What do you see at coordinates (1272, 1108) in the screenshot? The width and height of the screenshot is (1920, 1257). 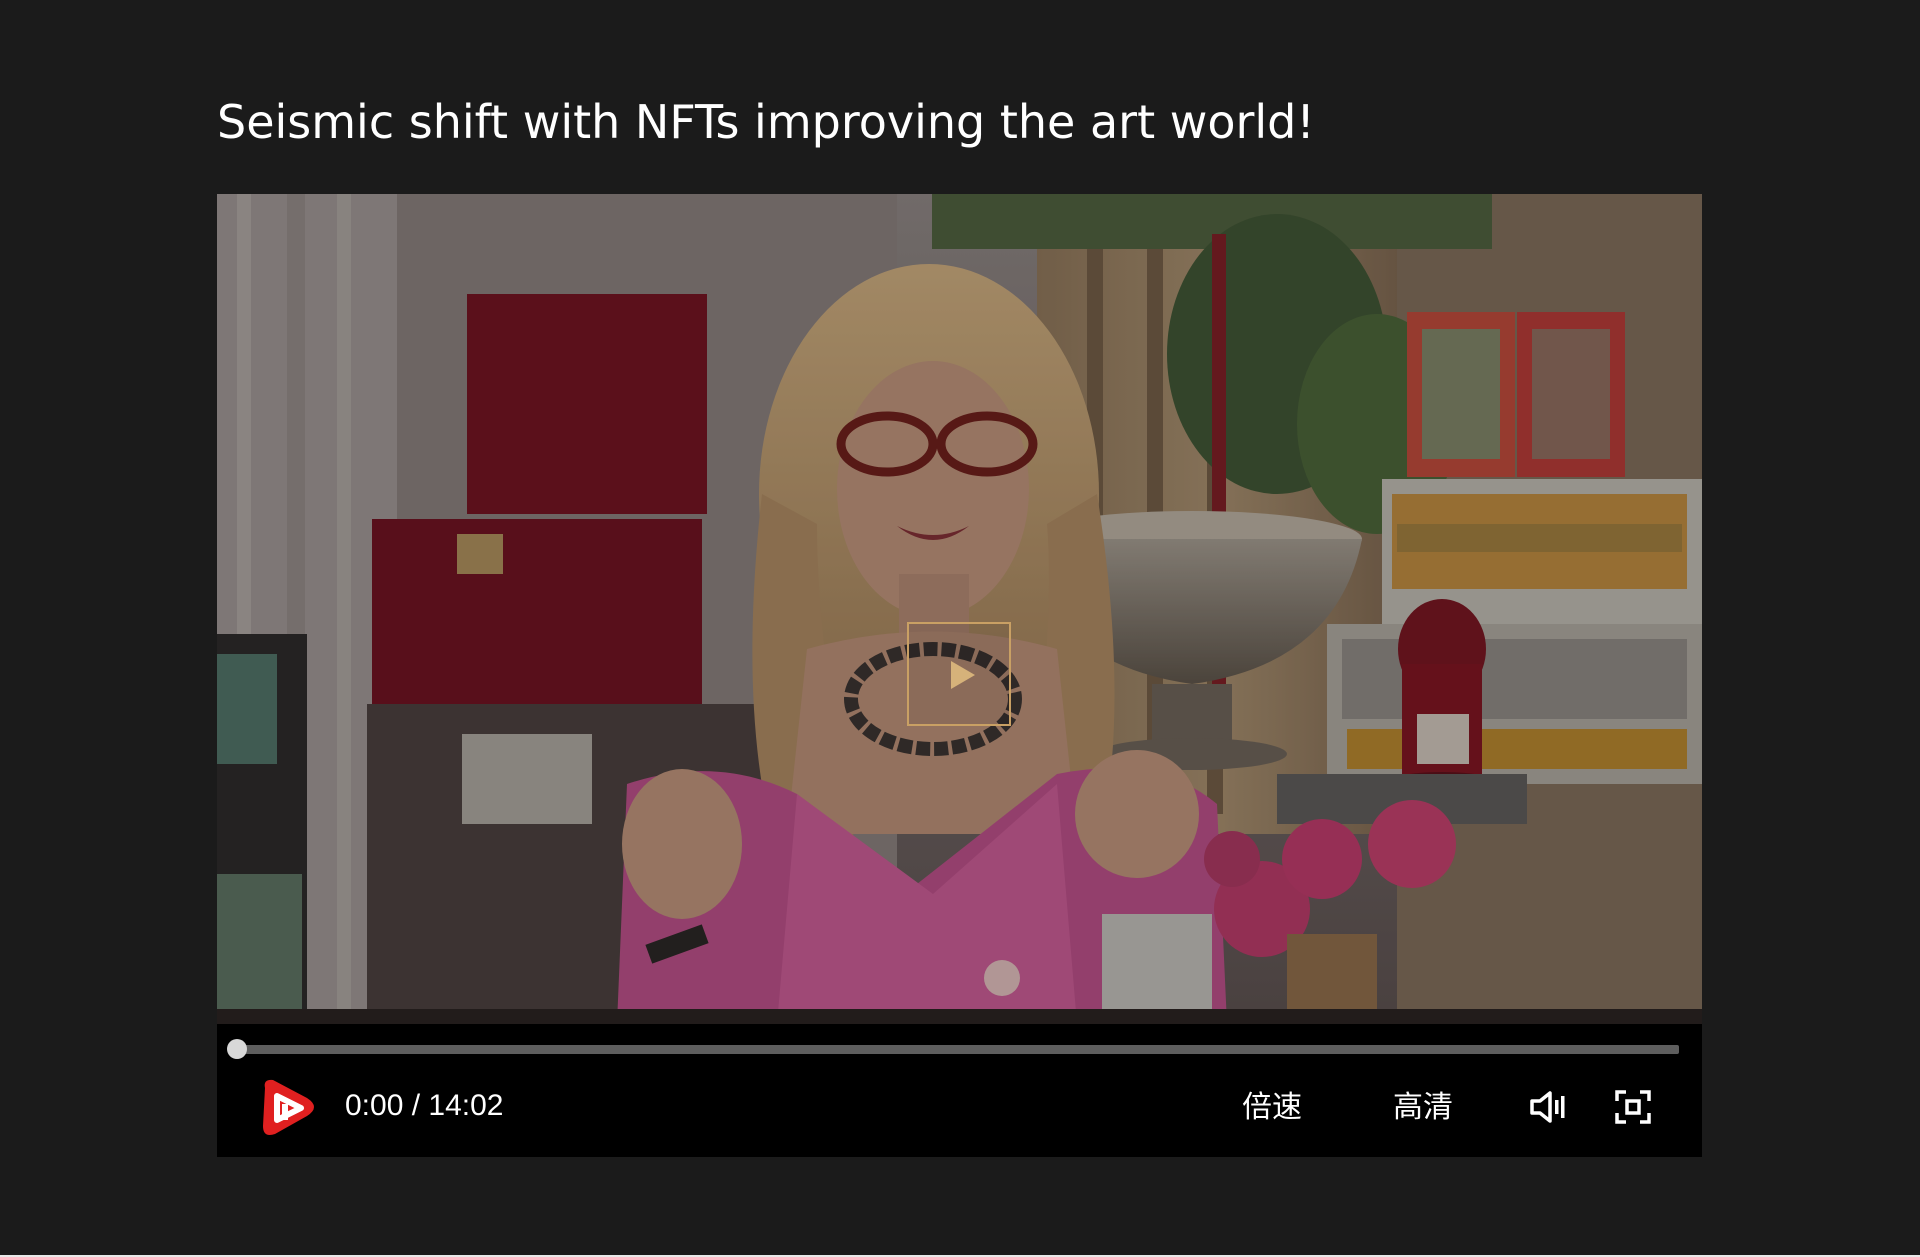 I see `playback-speed-button: 倍速` at bounding box center [1272, 1108].